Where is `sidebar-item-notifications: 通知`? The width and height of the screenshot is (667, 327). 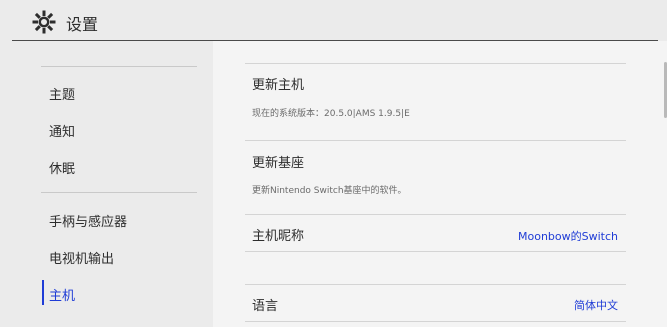
sidebar-item-notifications: 通知 is located at coordinates (62, 130).